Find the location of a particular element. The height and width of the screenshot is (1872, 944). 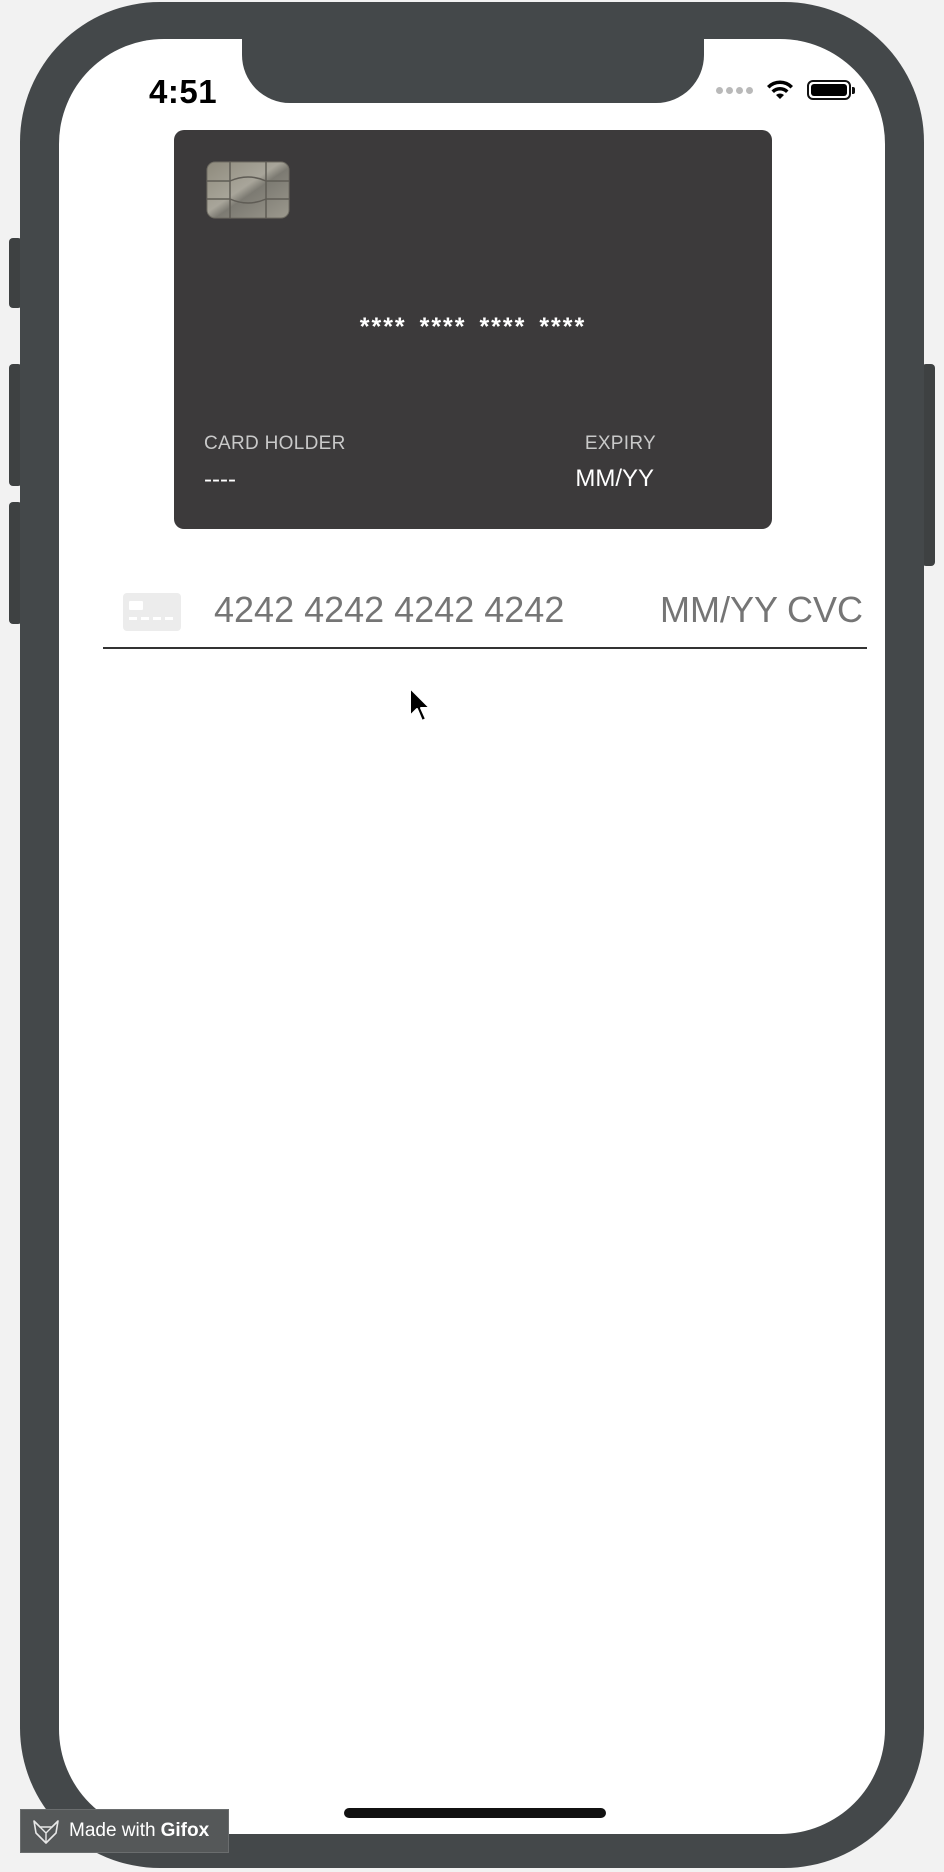

watermark-brand: Gifox is located at coordinates (185, 1830).